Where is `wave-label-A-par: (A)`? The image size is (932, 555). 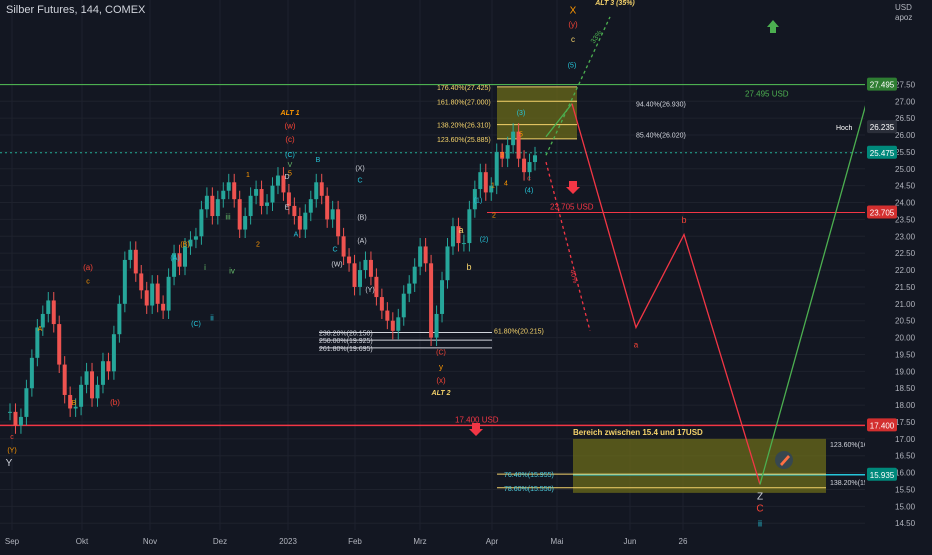 wave-label-A-par: (A) is located at coordinates (361, 241).